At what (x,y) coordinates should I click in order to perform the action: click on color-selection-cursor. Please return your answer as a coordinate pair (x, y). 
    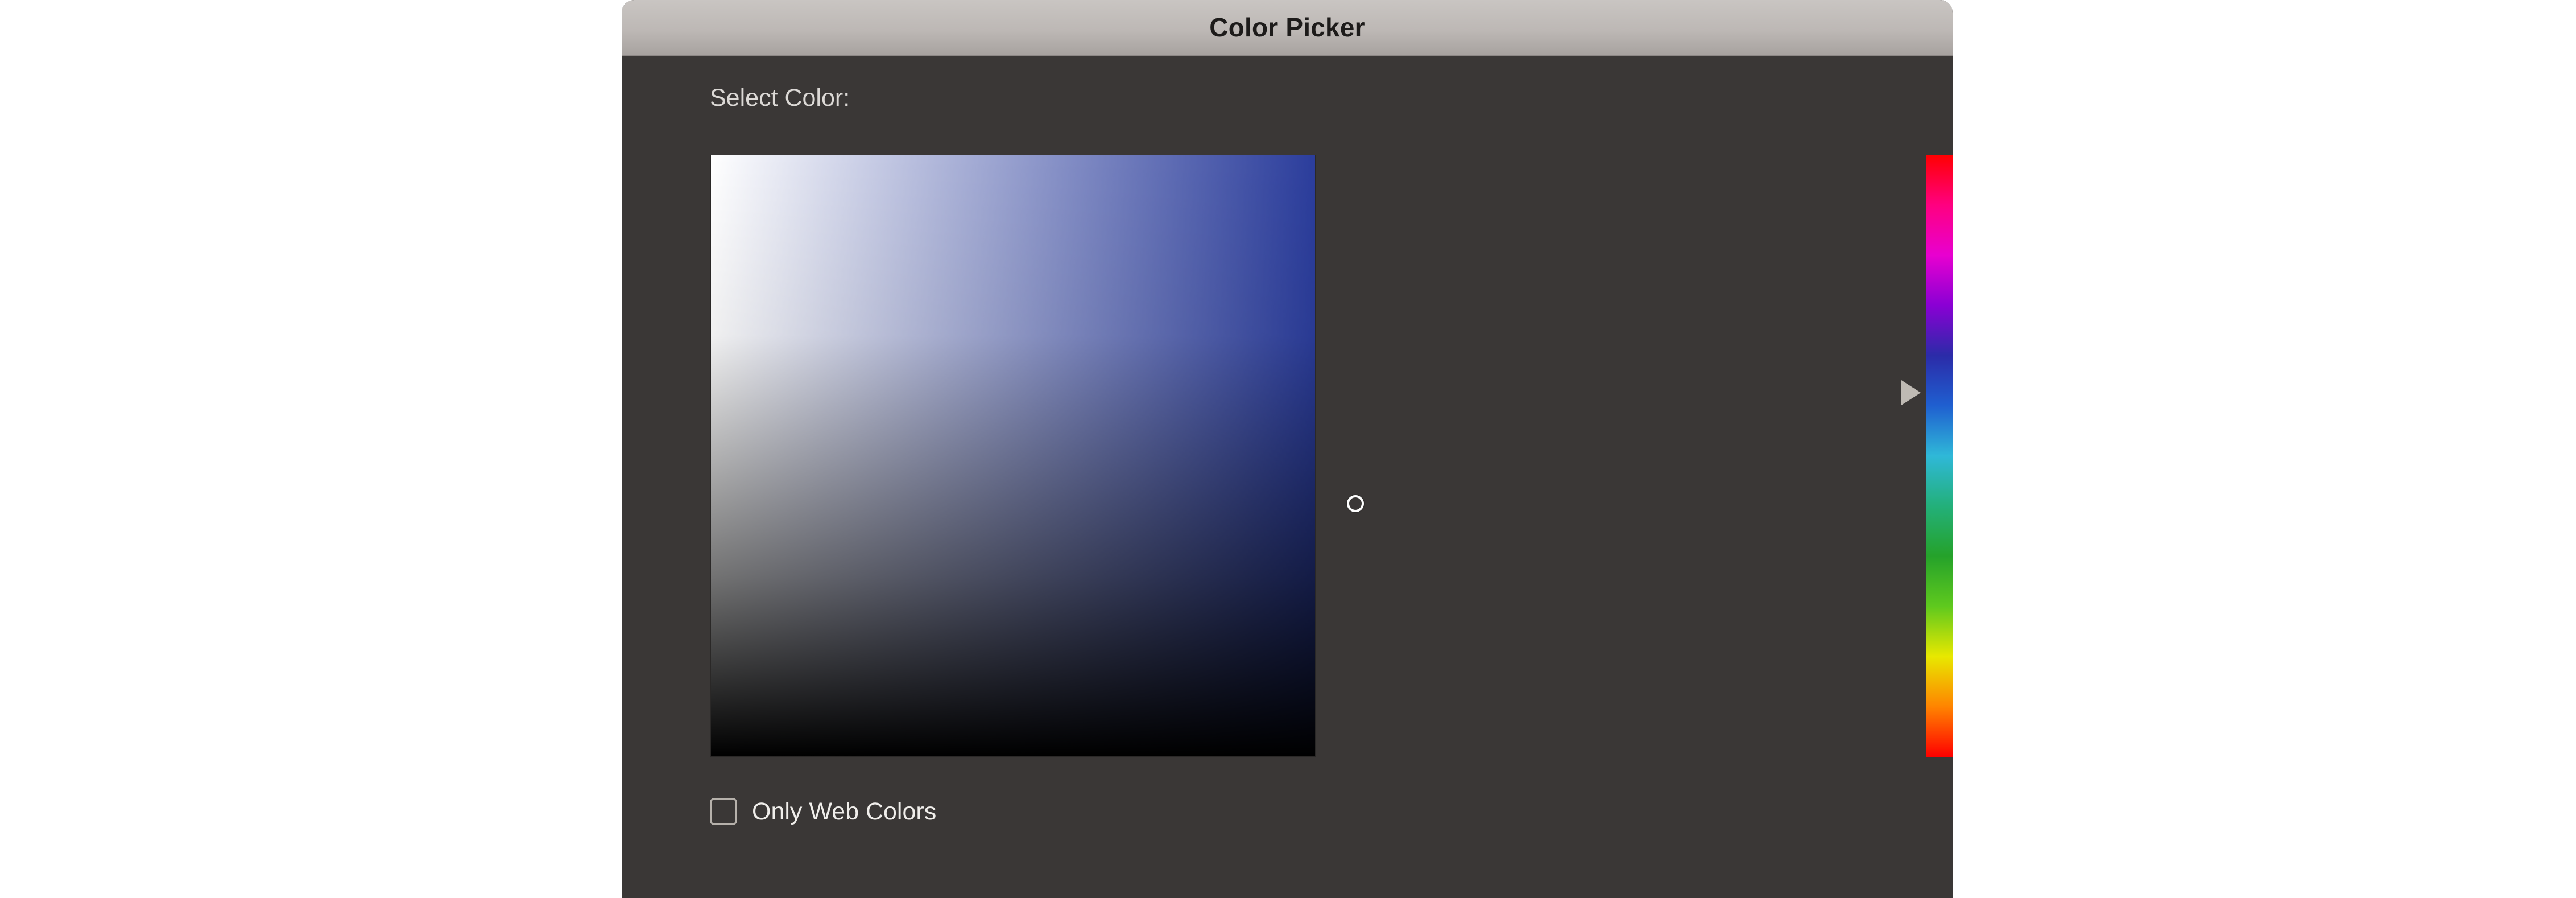
    Looking at the image, I should click on (1356, 504).